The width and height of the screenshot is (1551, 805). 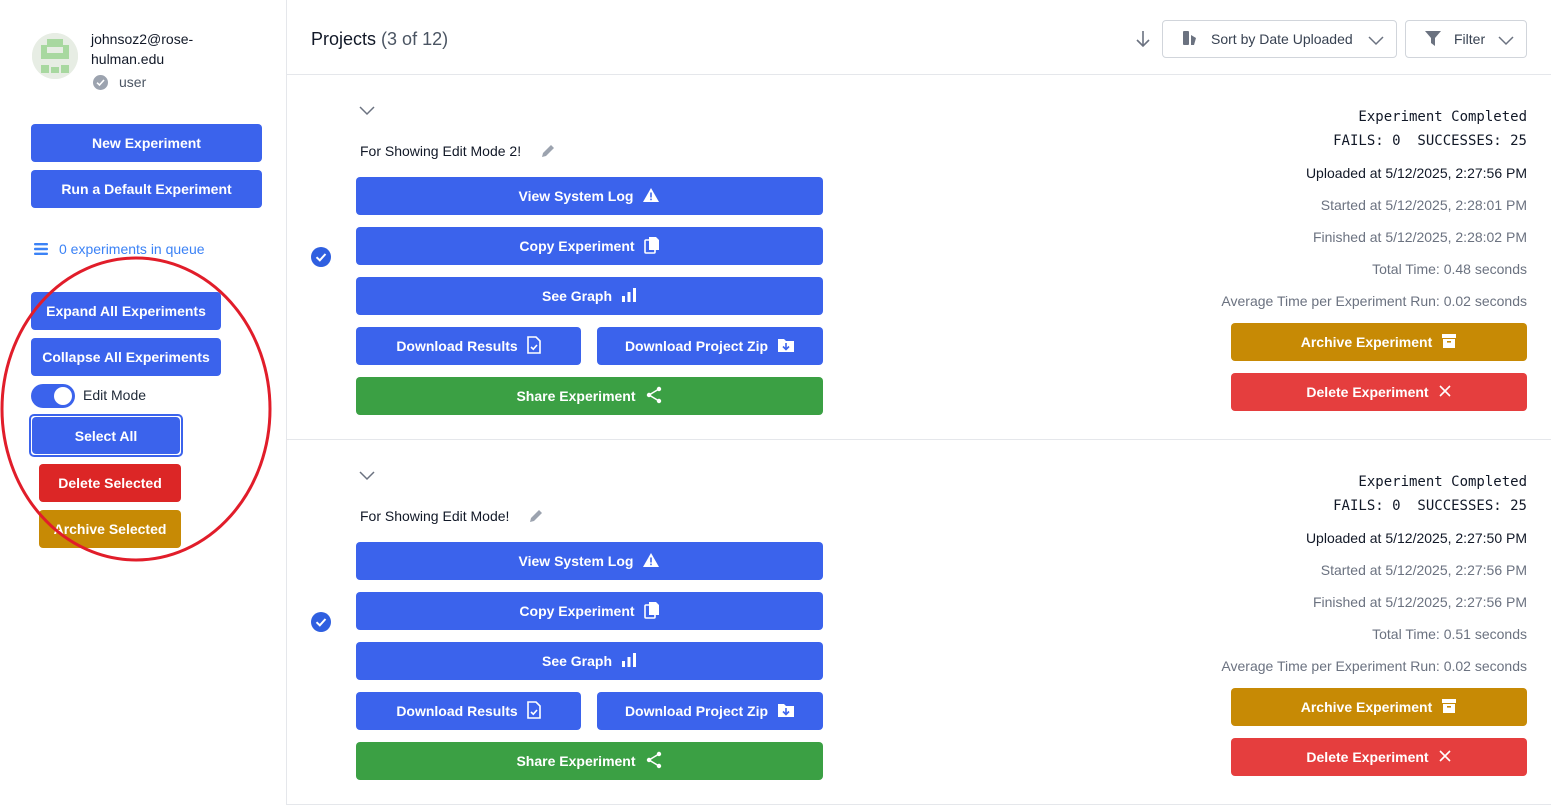 I want to click on uploaded-time: Uploaded at 5/12/2025, 2:27:50 PM, so click(x=1416, y=538).